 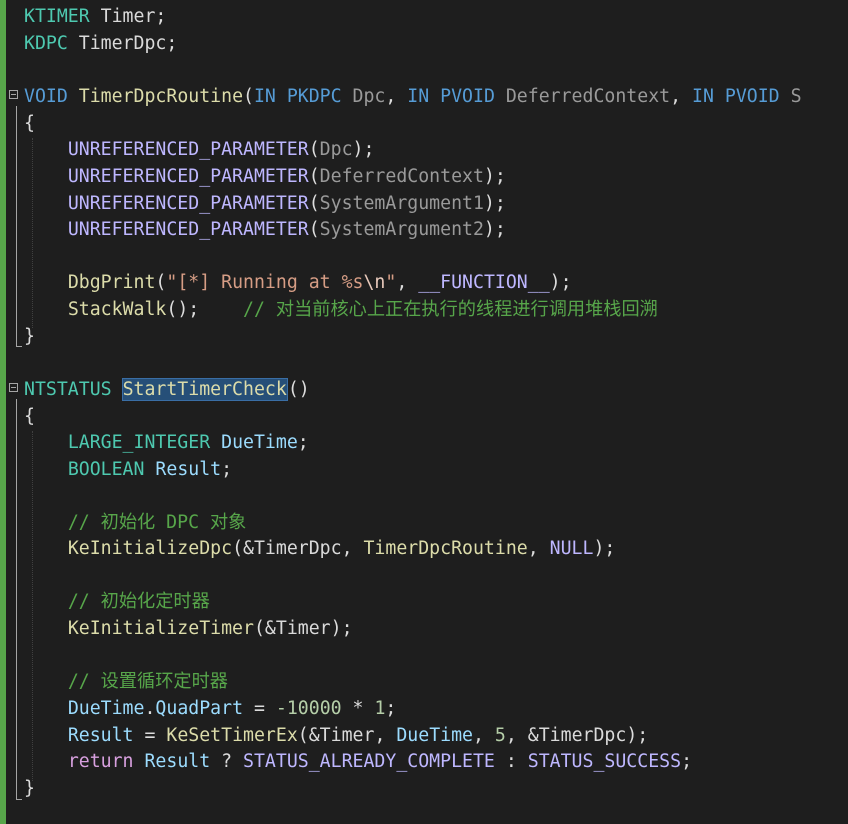 I want to click on type-token: KTIMER, so click(x=57, y=16).